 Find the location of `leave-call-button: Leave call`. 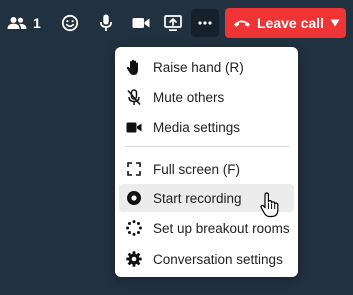

leave-call-button: Leave call is located at coordinates (285, 23).